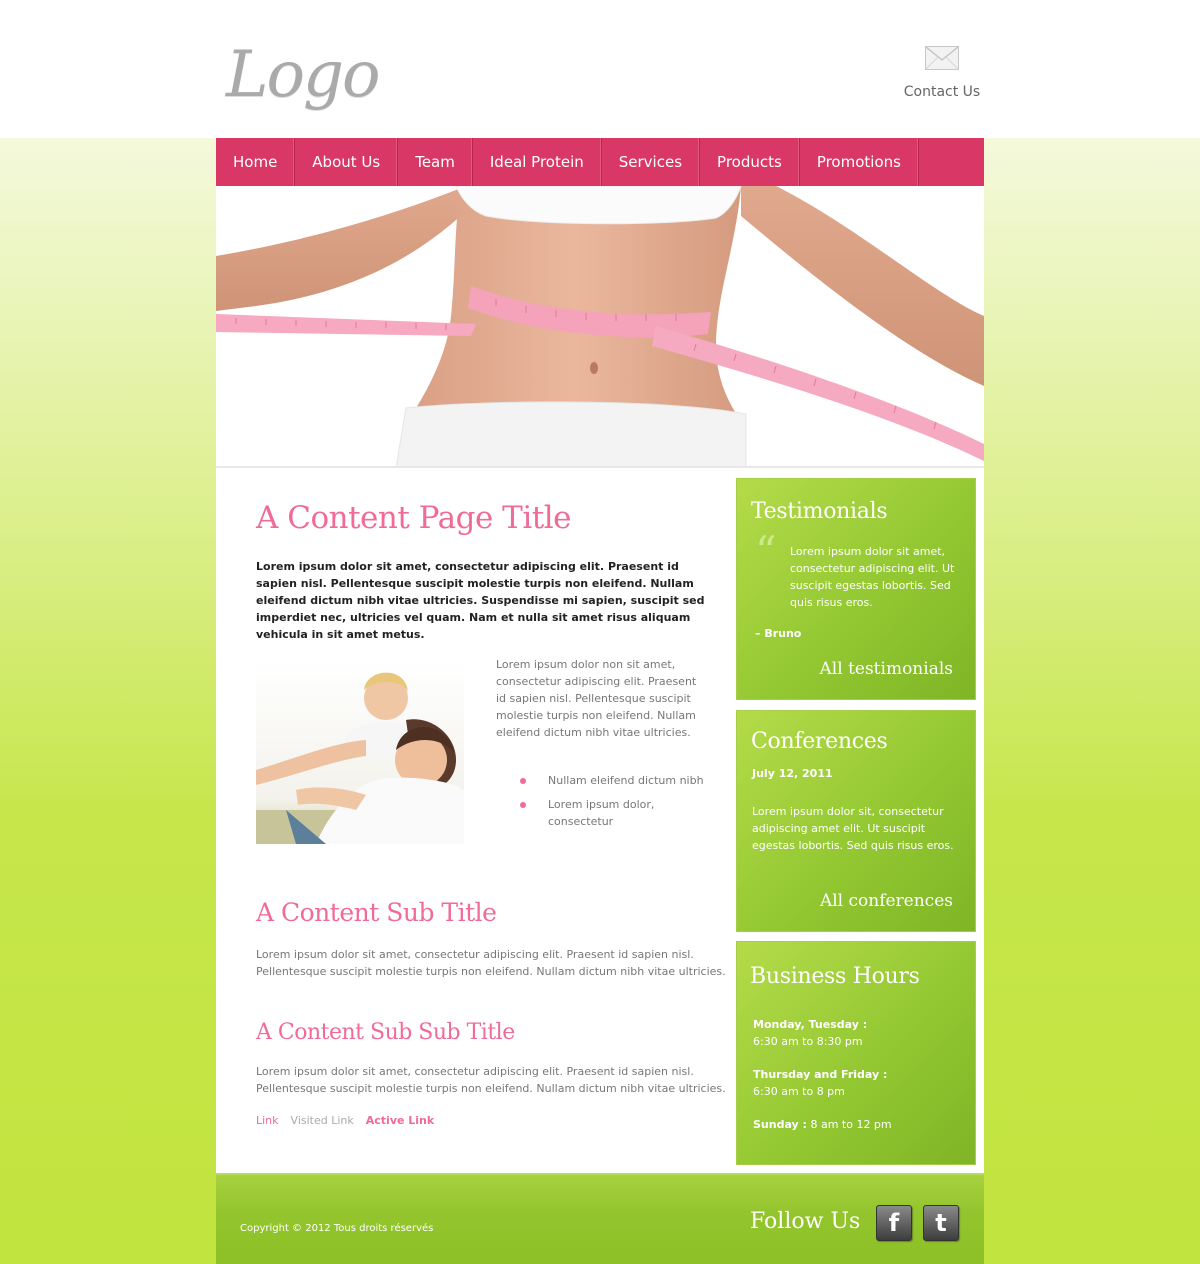 This screenshot has width=1200, height=1264. I want to click on hero-waist-illustration, so click(600, 326).